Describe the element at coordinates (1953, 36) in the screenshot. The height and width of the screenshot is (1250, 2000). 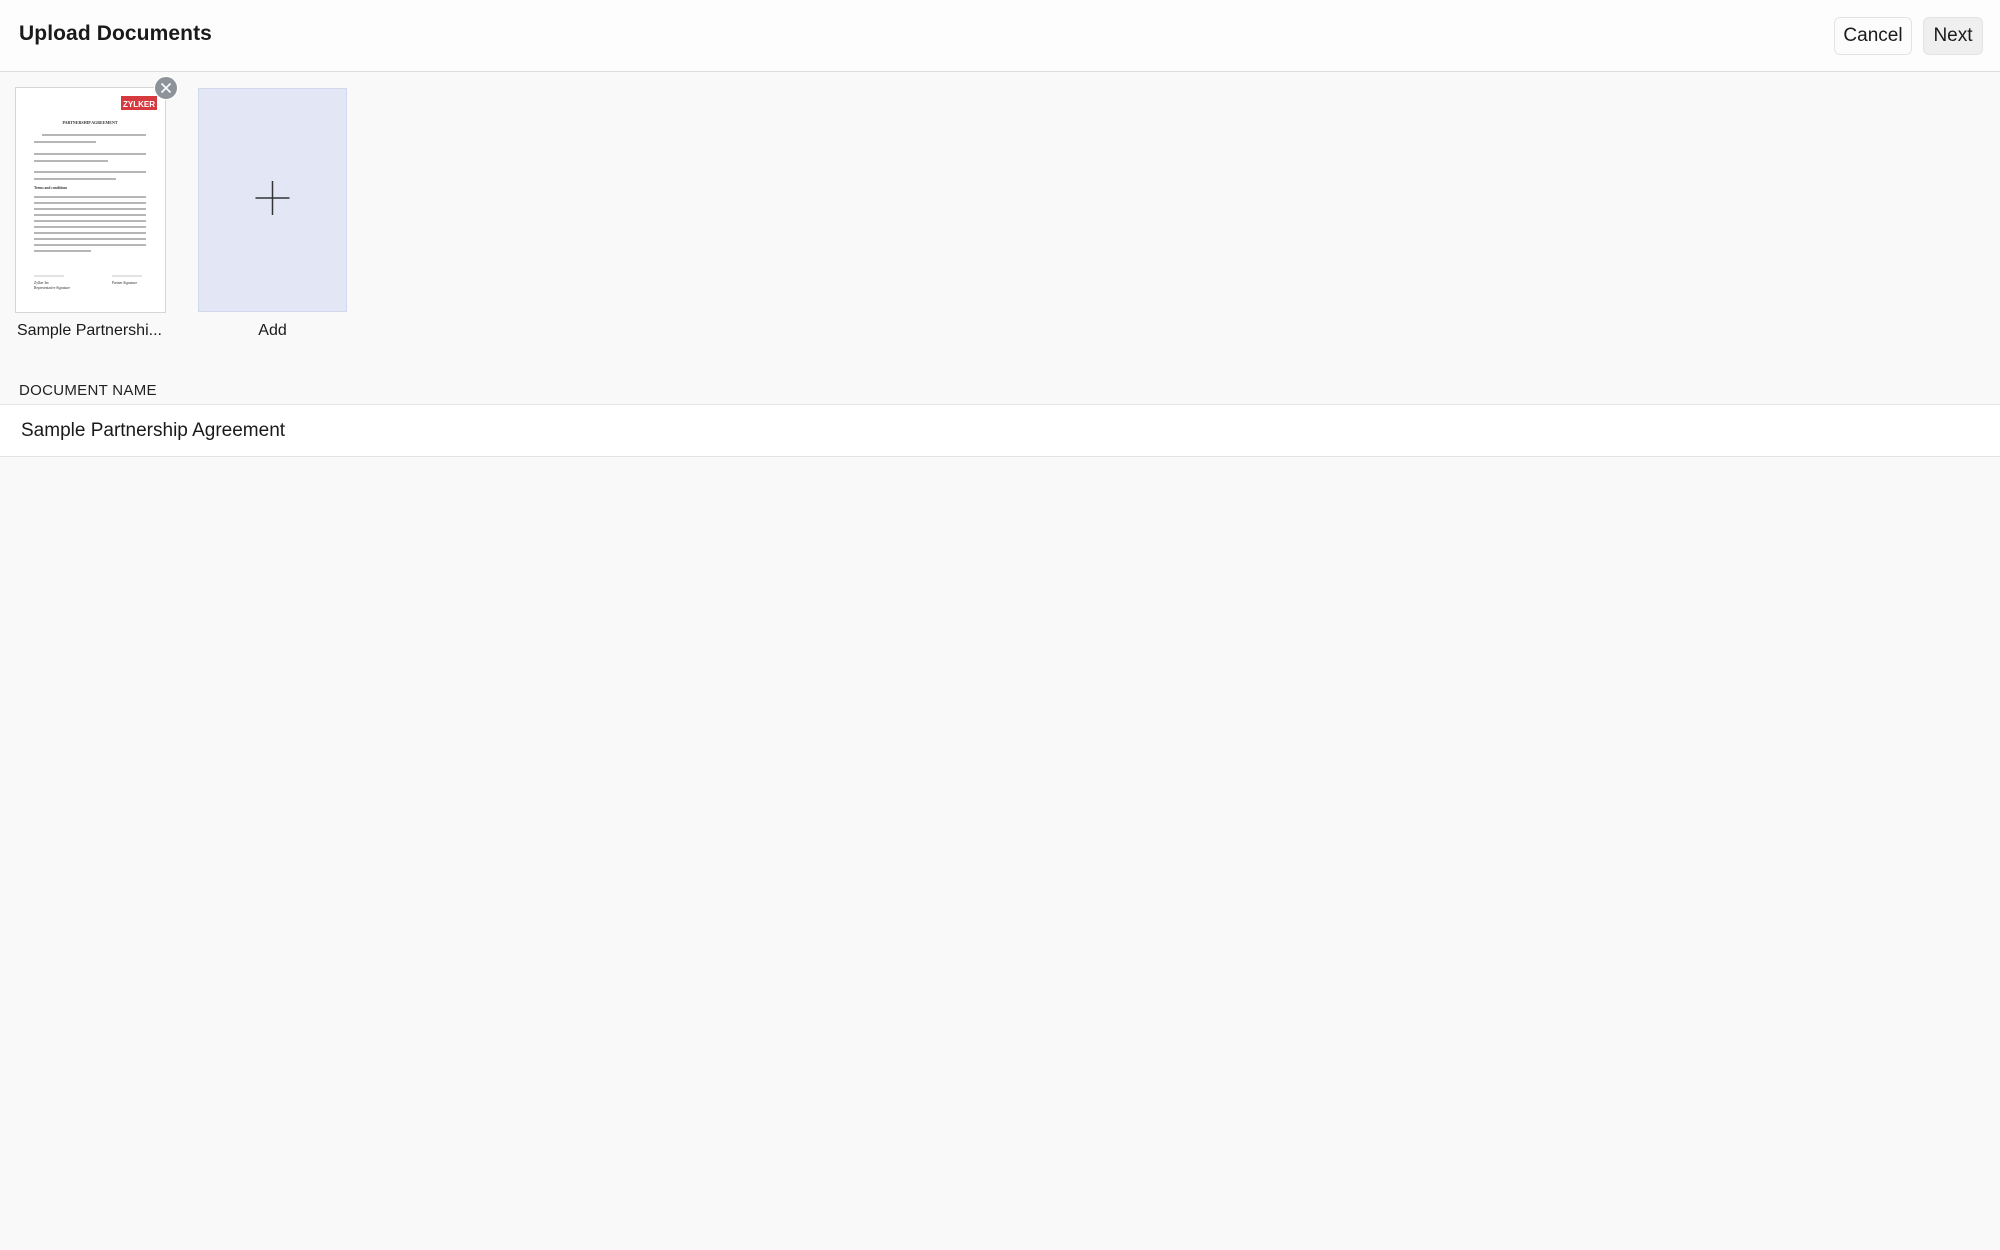
I see `next-button: Next` at that location.